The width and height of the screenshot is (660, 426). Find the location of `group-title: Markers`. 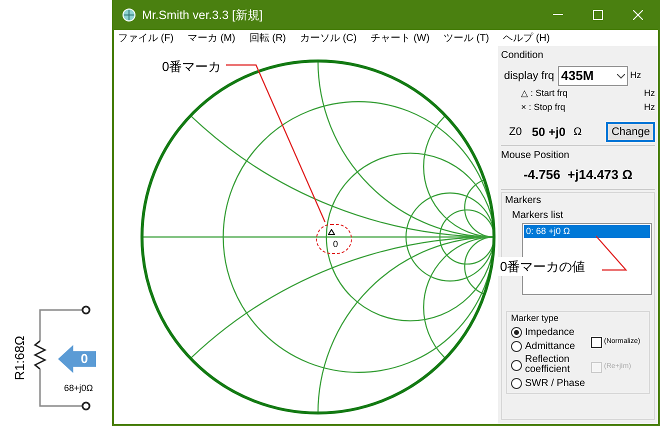

group-title: Markers is located at coordinates (523, 201).